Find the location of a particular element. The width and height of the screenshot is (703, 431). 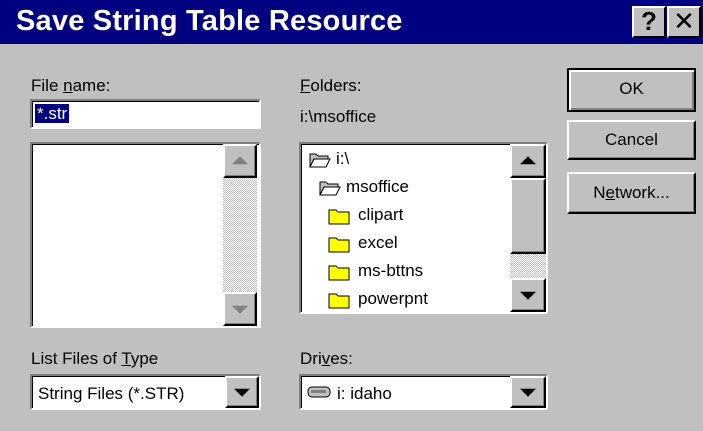

drive-icon is located at coordinates (319, 392).